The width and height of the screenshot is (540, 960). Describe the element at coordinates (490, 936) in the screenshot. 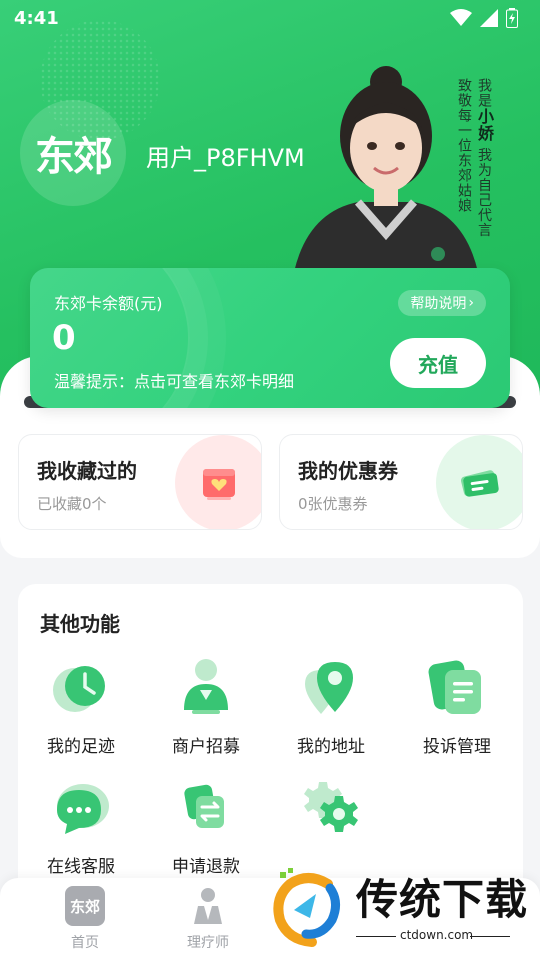

I see `watermark-rule-right` at that location.